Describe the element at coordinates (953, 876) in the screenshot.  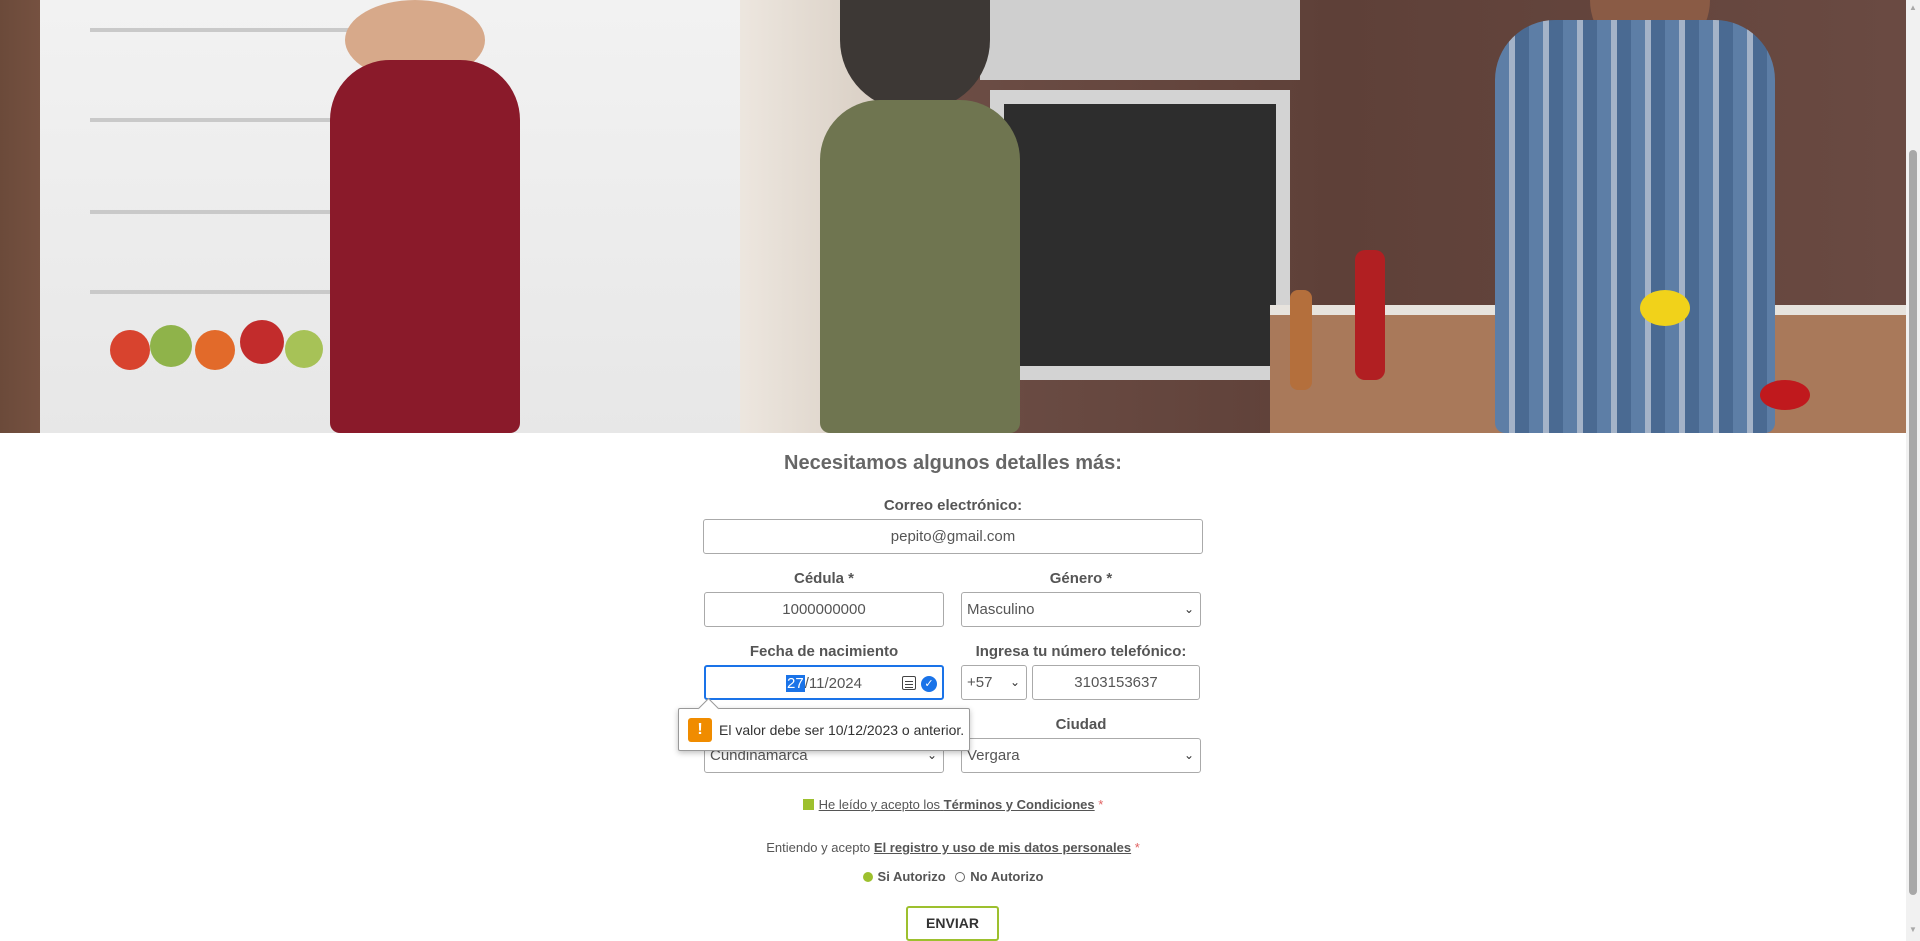
I see `authorization-radio-group: Si Autorizo No Autorizo` at that location.